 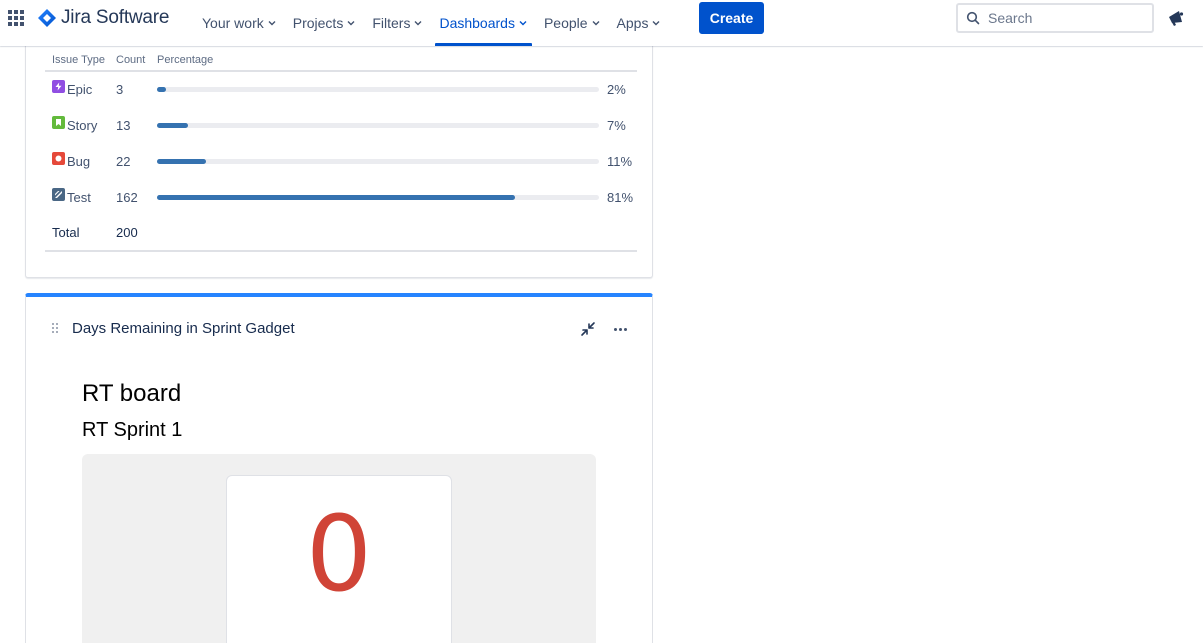 I want to click on epic-icon, so click(x=58, y=86).